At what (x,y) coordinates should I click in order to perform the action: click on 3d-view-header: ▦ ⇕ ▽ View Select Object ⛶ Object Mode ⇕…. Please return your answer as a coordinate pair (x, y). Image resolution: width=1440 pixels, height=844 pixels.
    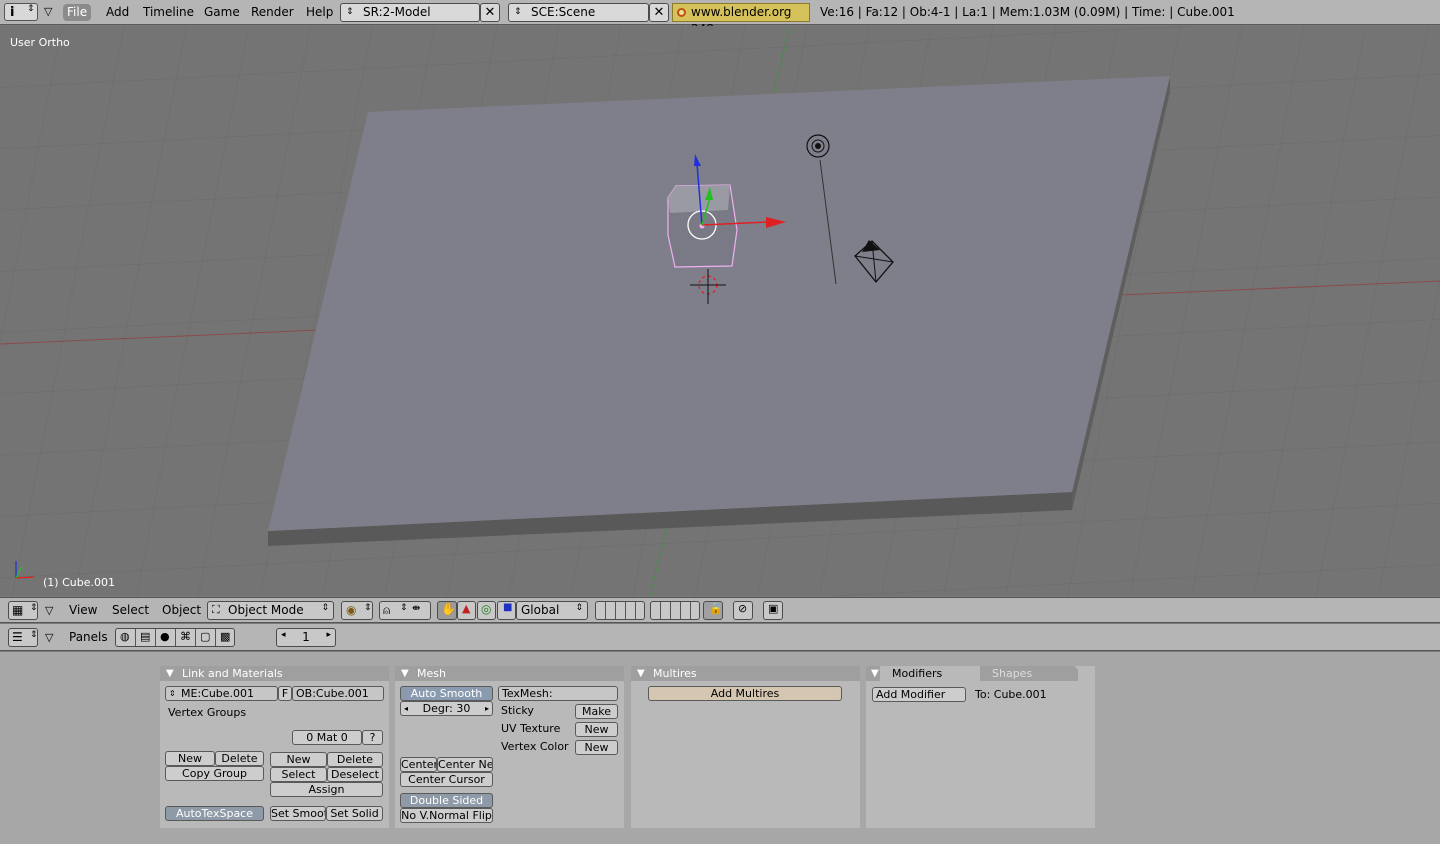
    Looking at the image, I should click on (720, 610).